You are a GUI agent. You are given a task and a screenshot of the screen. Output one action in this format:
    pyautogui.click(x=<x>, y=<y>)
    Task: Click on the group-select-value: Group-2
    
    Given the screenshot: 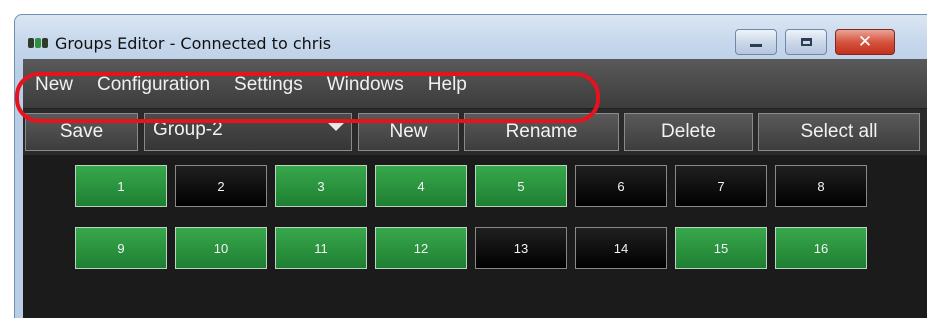 What is the action you would take?
    pyautogui.click(x=188, y=129)
    